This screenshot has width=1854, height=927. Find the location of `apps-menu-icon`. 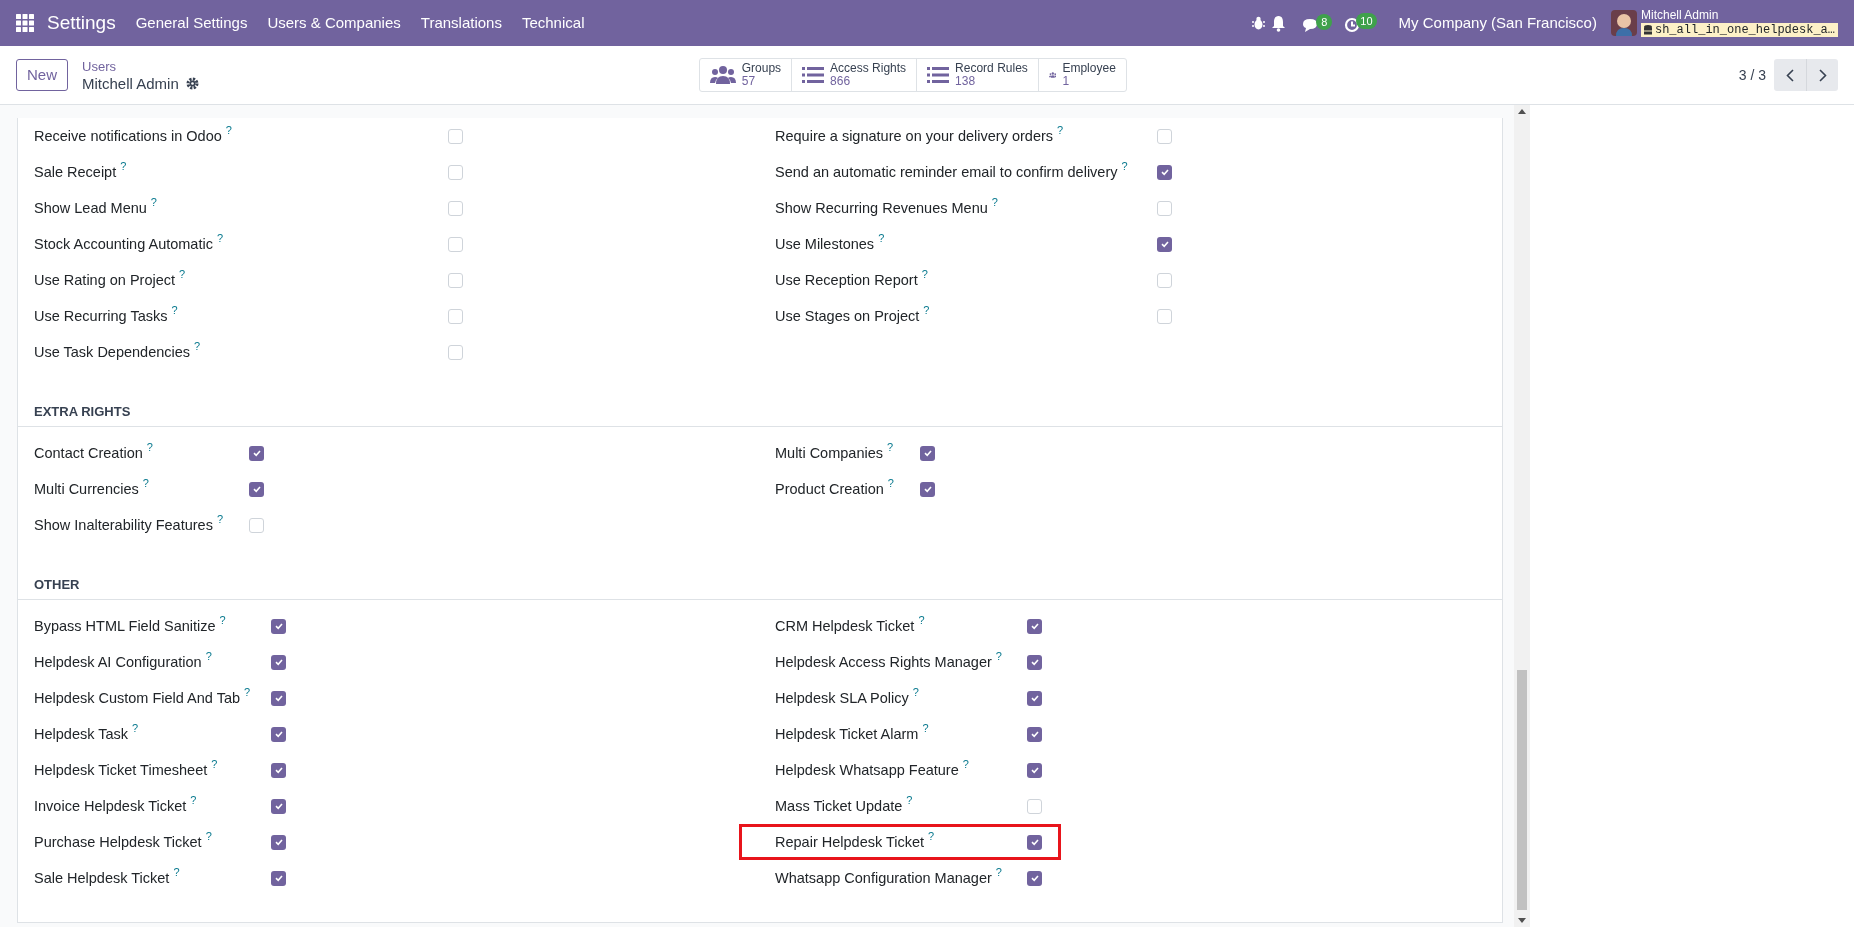

apps-menu-icon is located at coordinates (25, 23).